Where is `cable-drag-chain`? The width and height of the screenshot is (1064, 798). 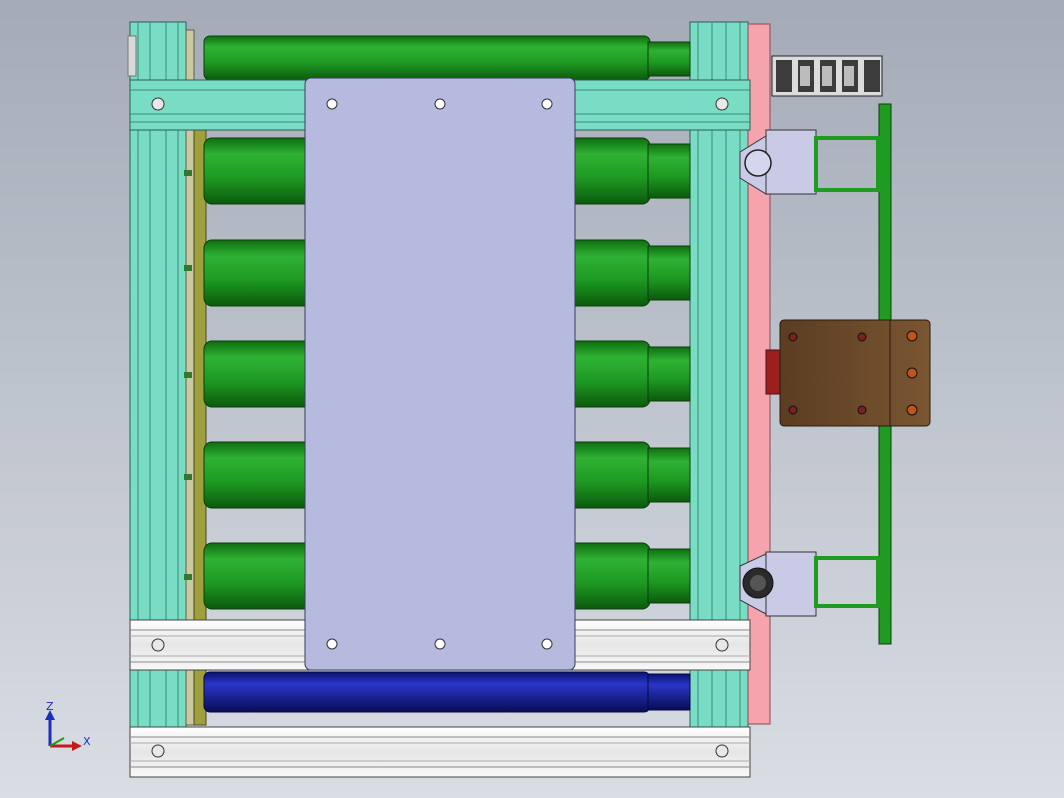 cable-drag-chain is located at coordinates (827, 76).